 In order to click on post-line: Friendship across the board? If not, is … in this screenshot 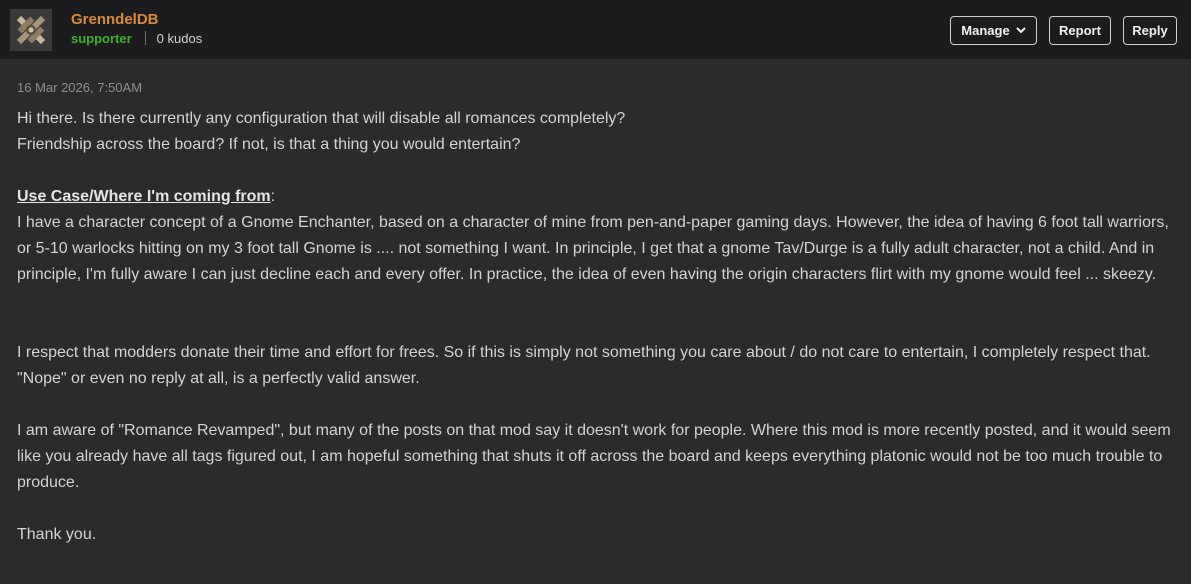, I will do `click(269, 144)`.